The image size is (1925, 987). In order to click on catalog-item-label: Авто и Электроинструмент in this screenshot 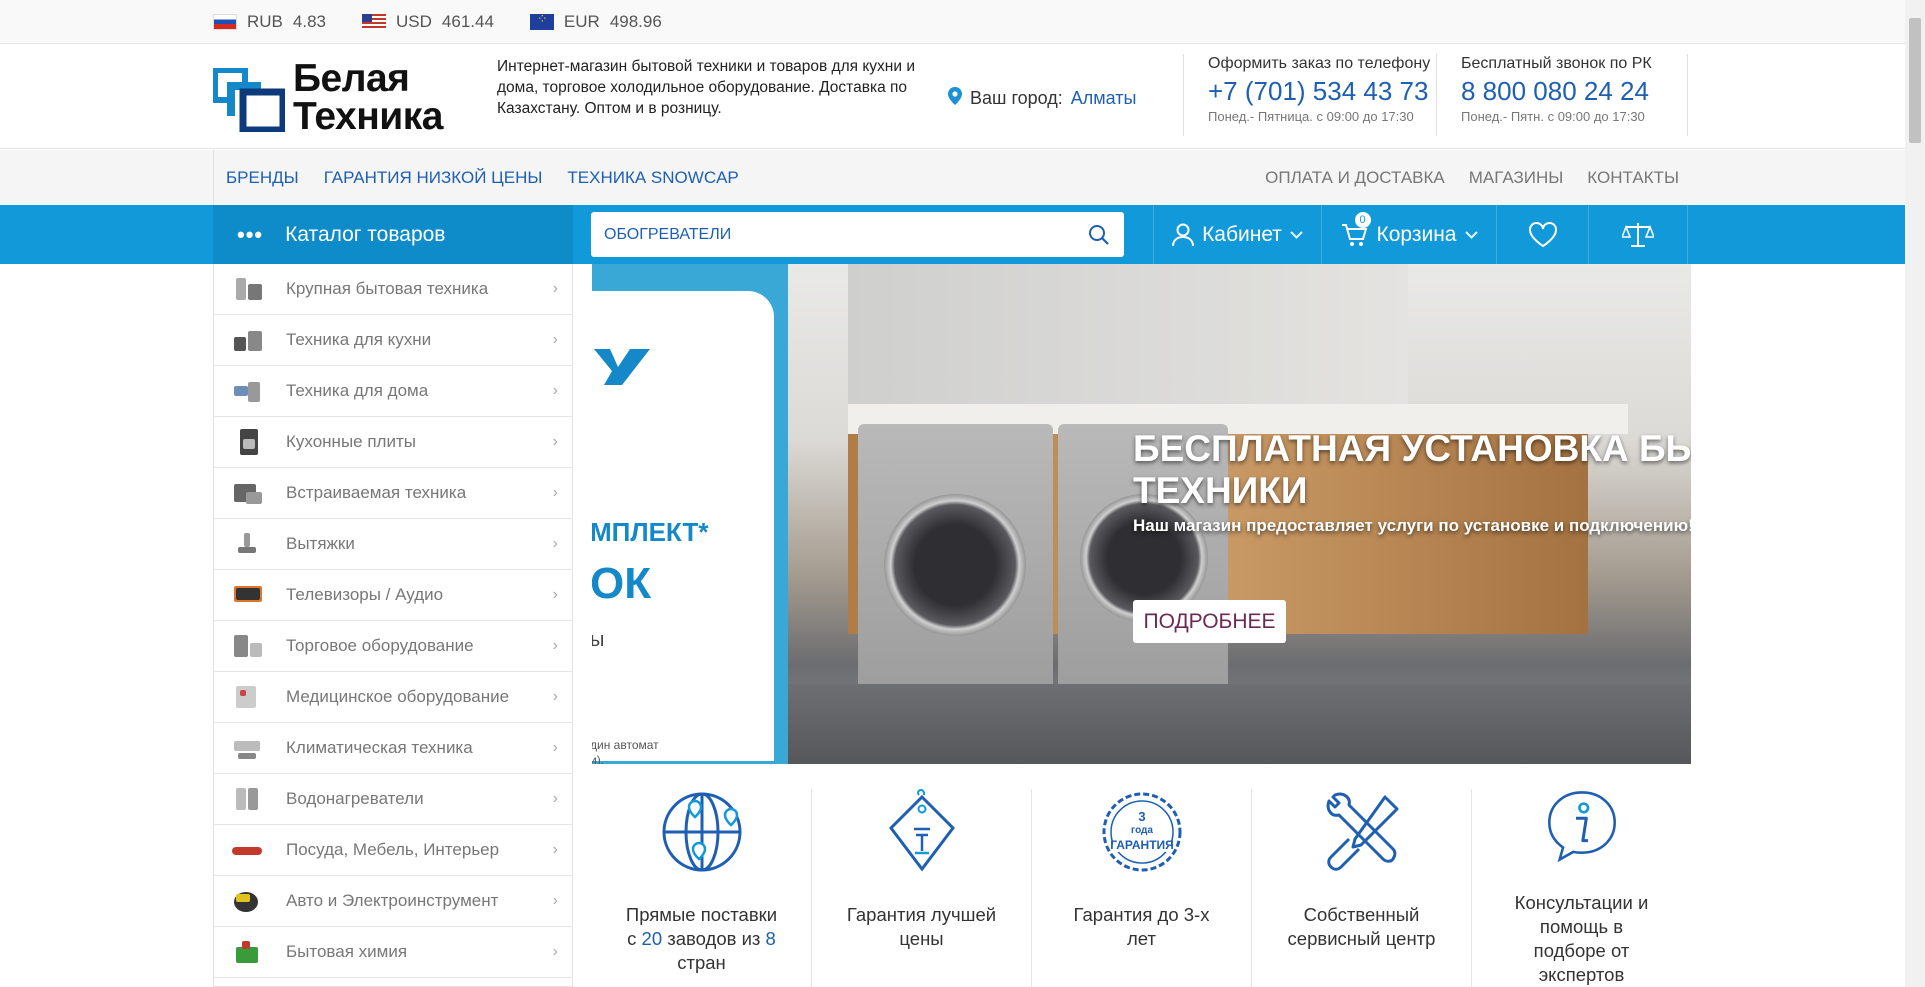, I will do `click(392, 900)`.